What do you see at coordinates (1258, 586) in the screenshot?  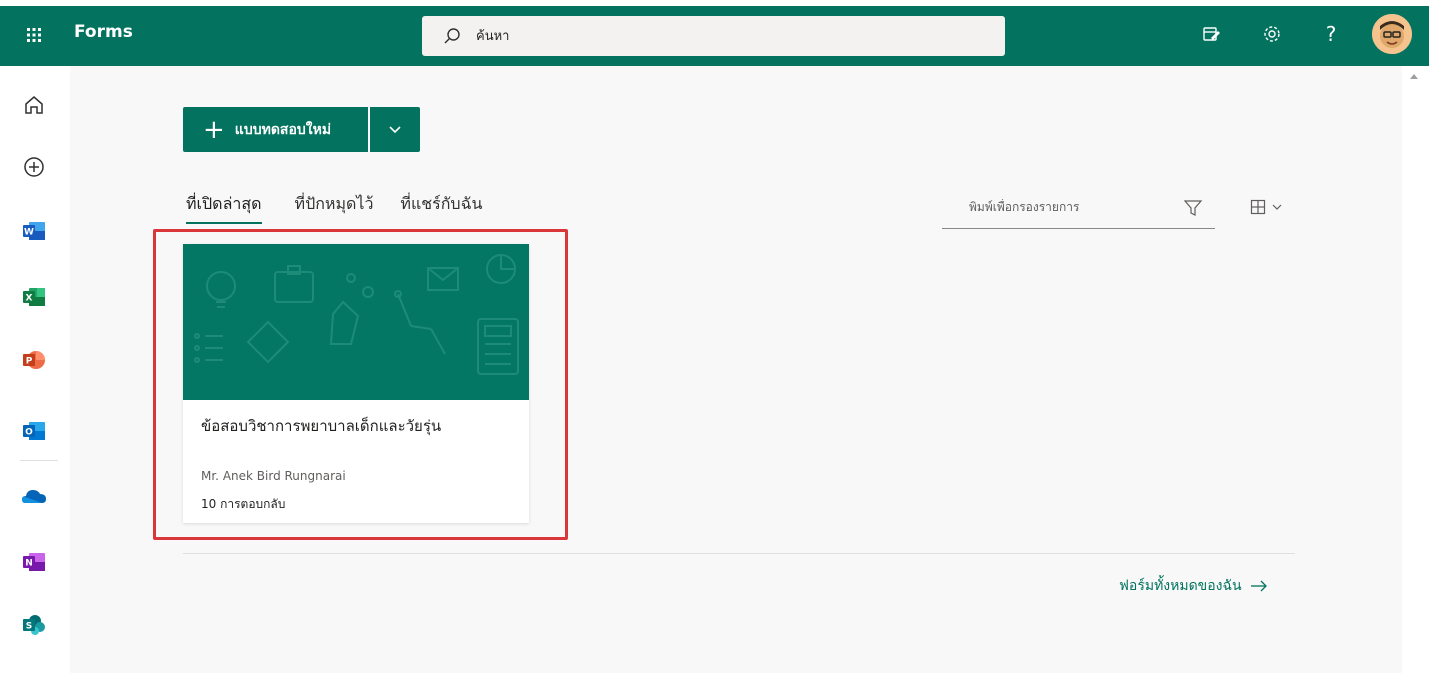 I see `arrow-right-icon` at bounding box center [1258, 586].